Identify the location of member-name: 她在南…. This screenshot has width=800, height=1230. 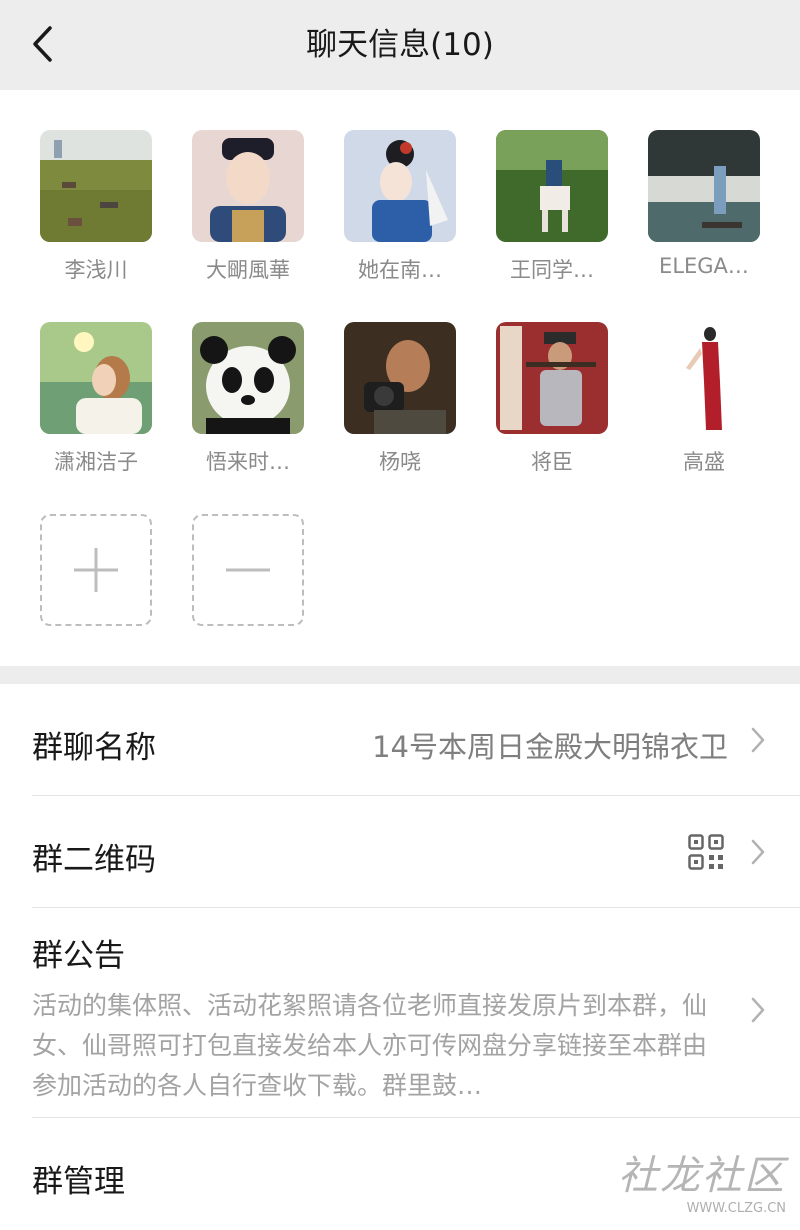
(400, 270).